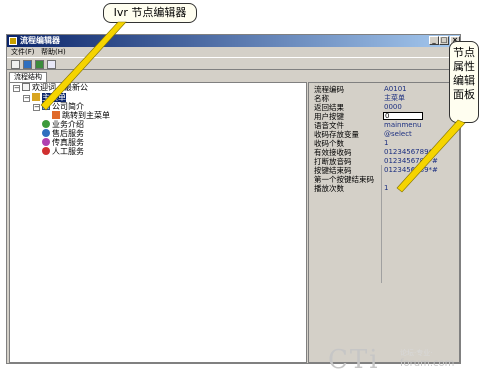 The image size is (500, 390). What do you see at coordinates (416, 353) in the screenshot?
I see `watermark-small: 论坛·专业·` at bounding box center [416, 353].